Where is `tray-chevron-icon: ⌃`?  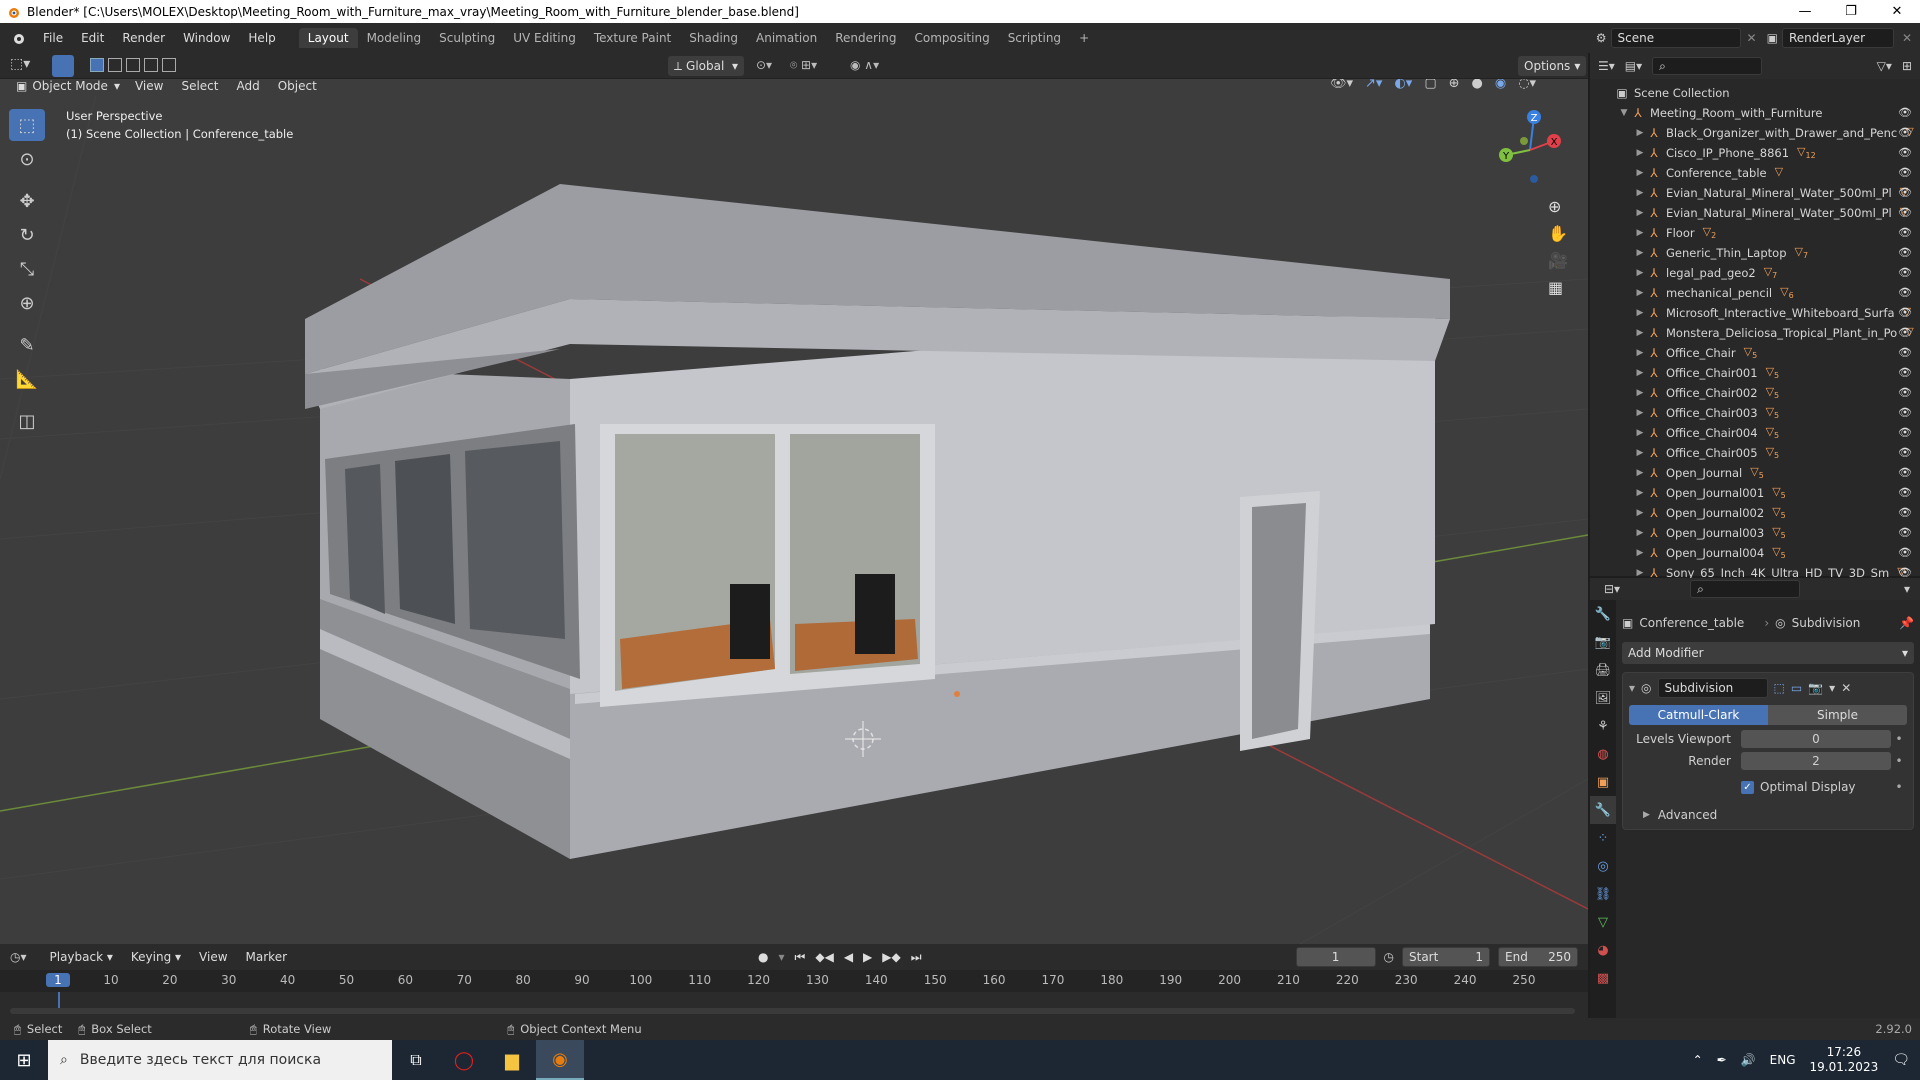
tray-chevron-icon: ⌃ is located at coordinates (1698, 1060).